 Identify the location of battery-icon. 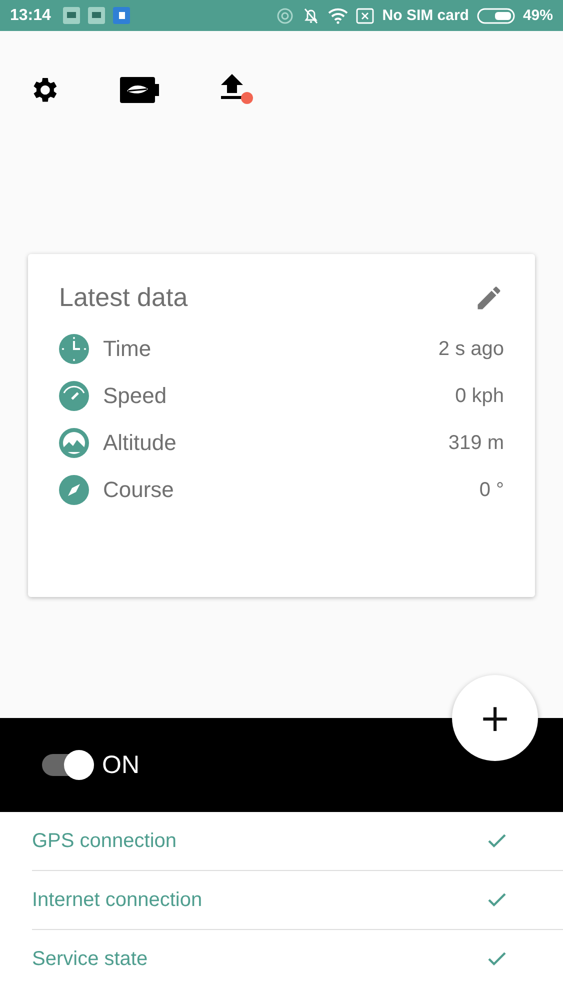
(495, 16).